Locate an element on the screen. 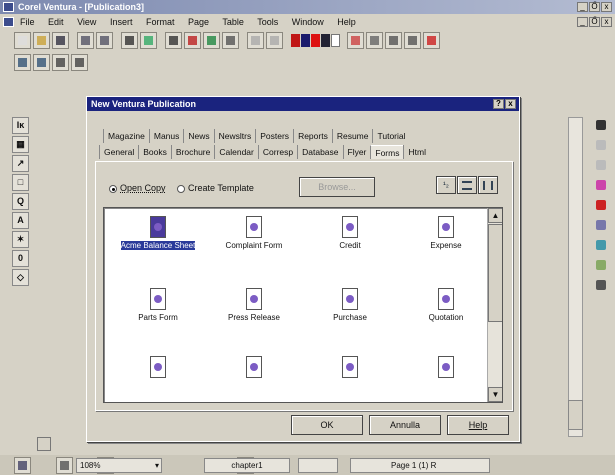 The image size is (615, 475). scroll-thumb is located at coordinates (495, 273).